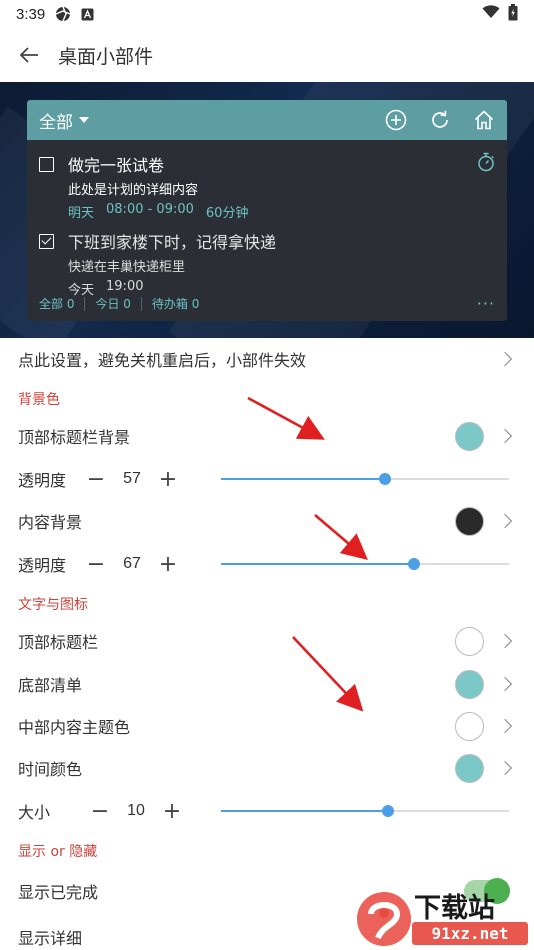  What do you see at coordinates (29, 55) in the screenshot?
I see `back-arrow-icon` at bounding box center [29, 55].